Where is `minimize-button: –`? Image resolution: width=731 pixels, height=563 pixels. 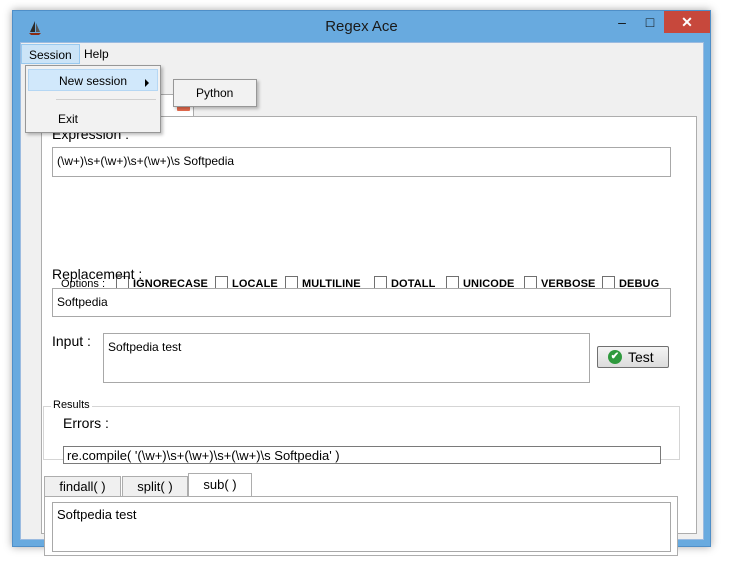
minimize-button: – is located at coordinates (622, 22).